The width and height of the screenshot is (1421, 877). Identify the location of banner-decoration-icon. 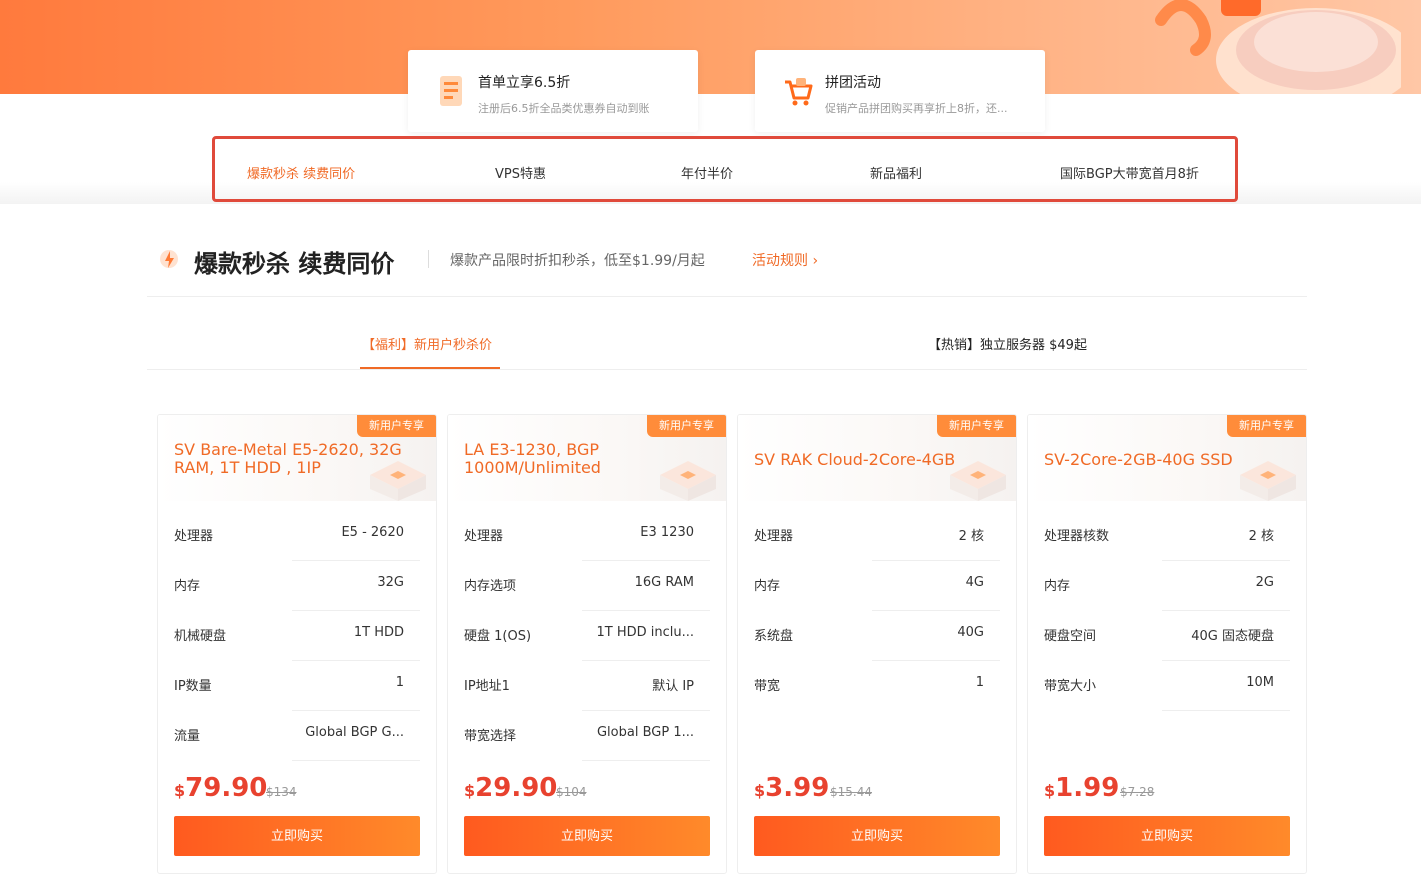
(1278, 47).